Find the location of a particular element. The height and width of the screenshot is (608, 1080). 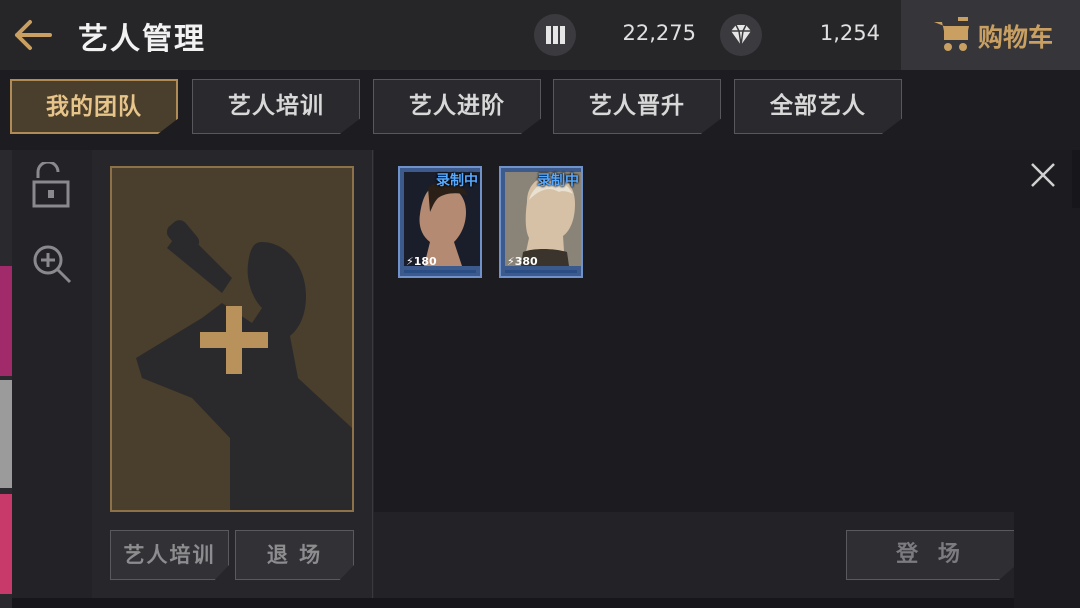

add-plus-icon is located at coordinates (234, 340).